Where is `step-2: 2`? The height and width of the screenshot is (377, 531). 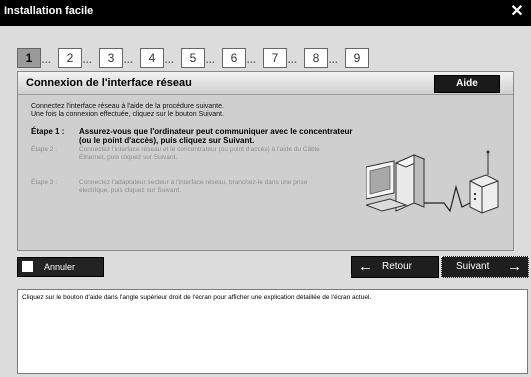
step-2: 2 is located at coordinates (70, 58).